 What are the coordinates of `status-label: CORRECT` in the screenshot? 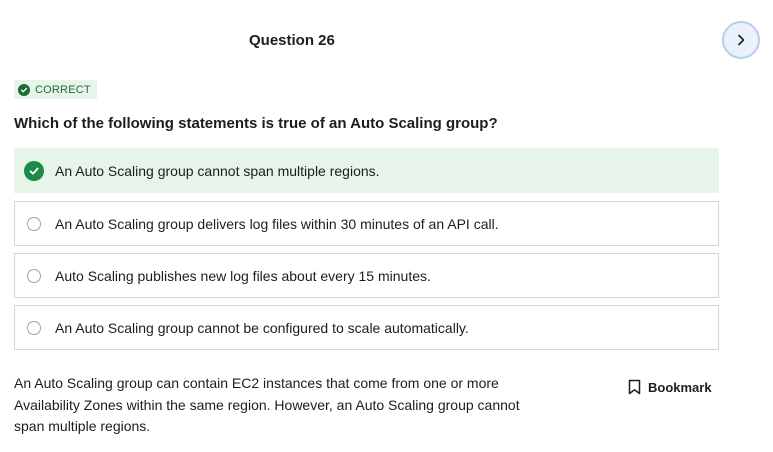 It's located at (63, 89).